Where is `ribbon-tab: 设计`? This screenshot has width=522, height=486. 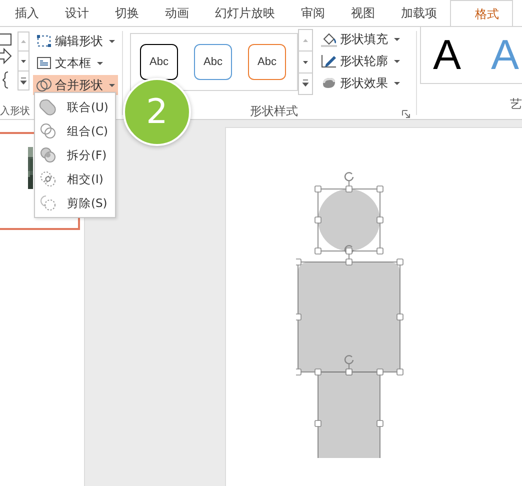 ribbon-tab: 设计 is located at coordinates (77, 13).